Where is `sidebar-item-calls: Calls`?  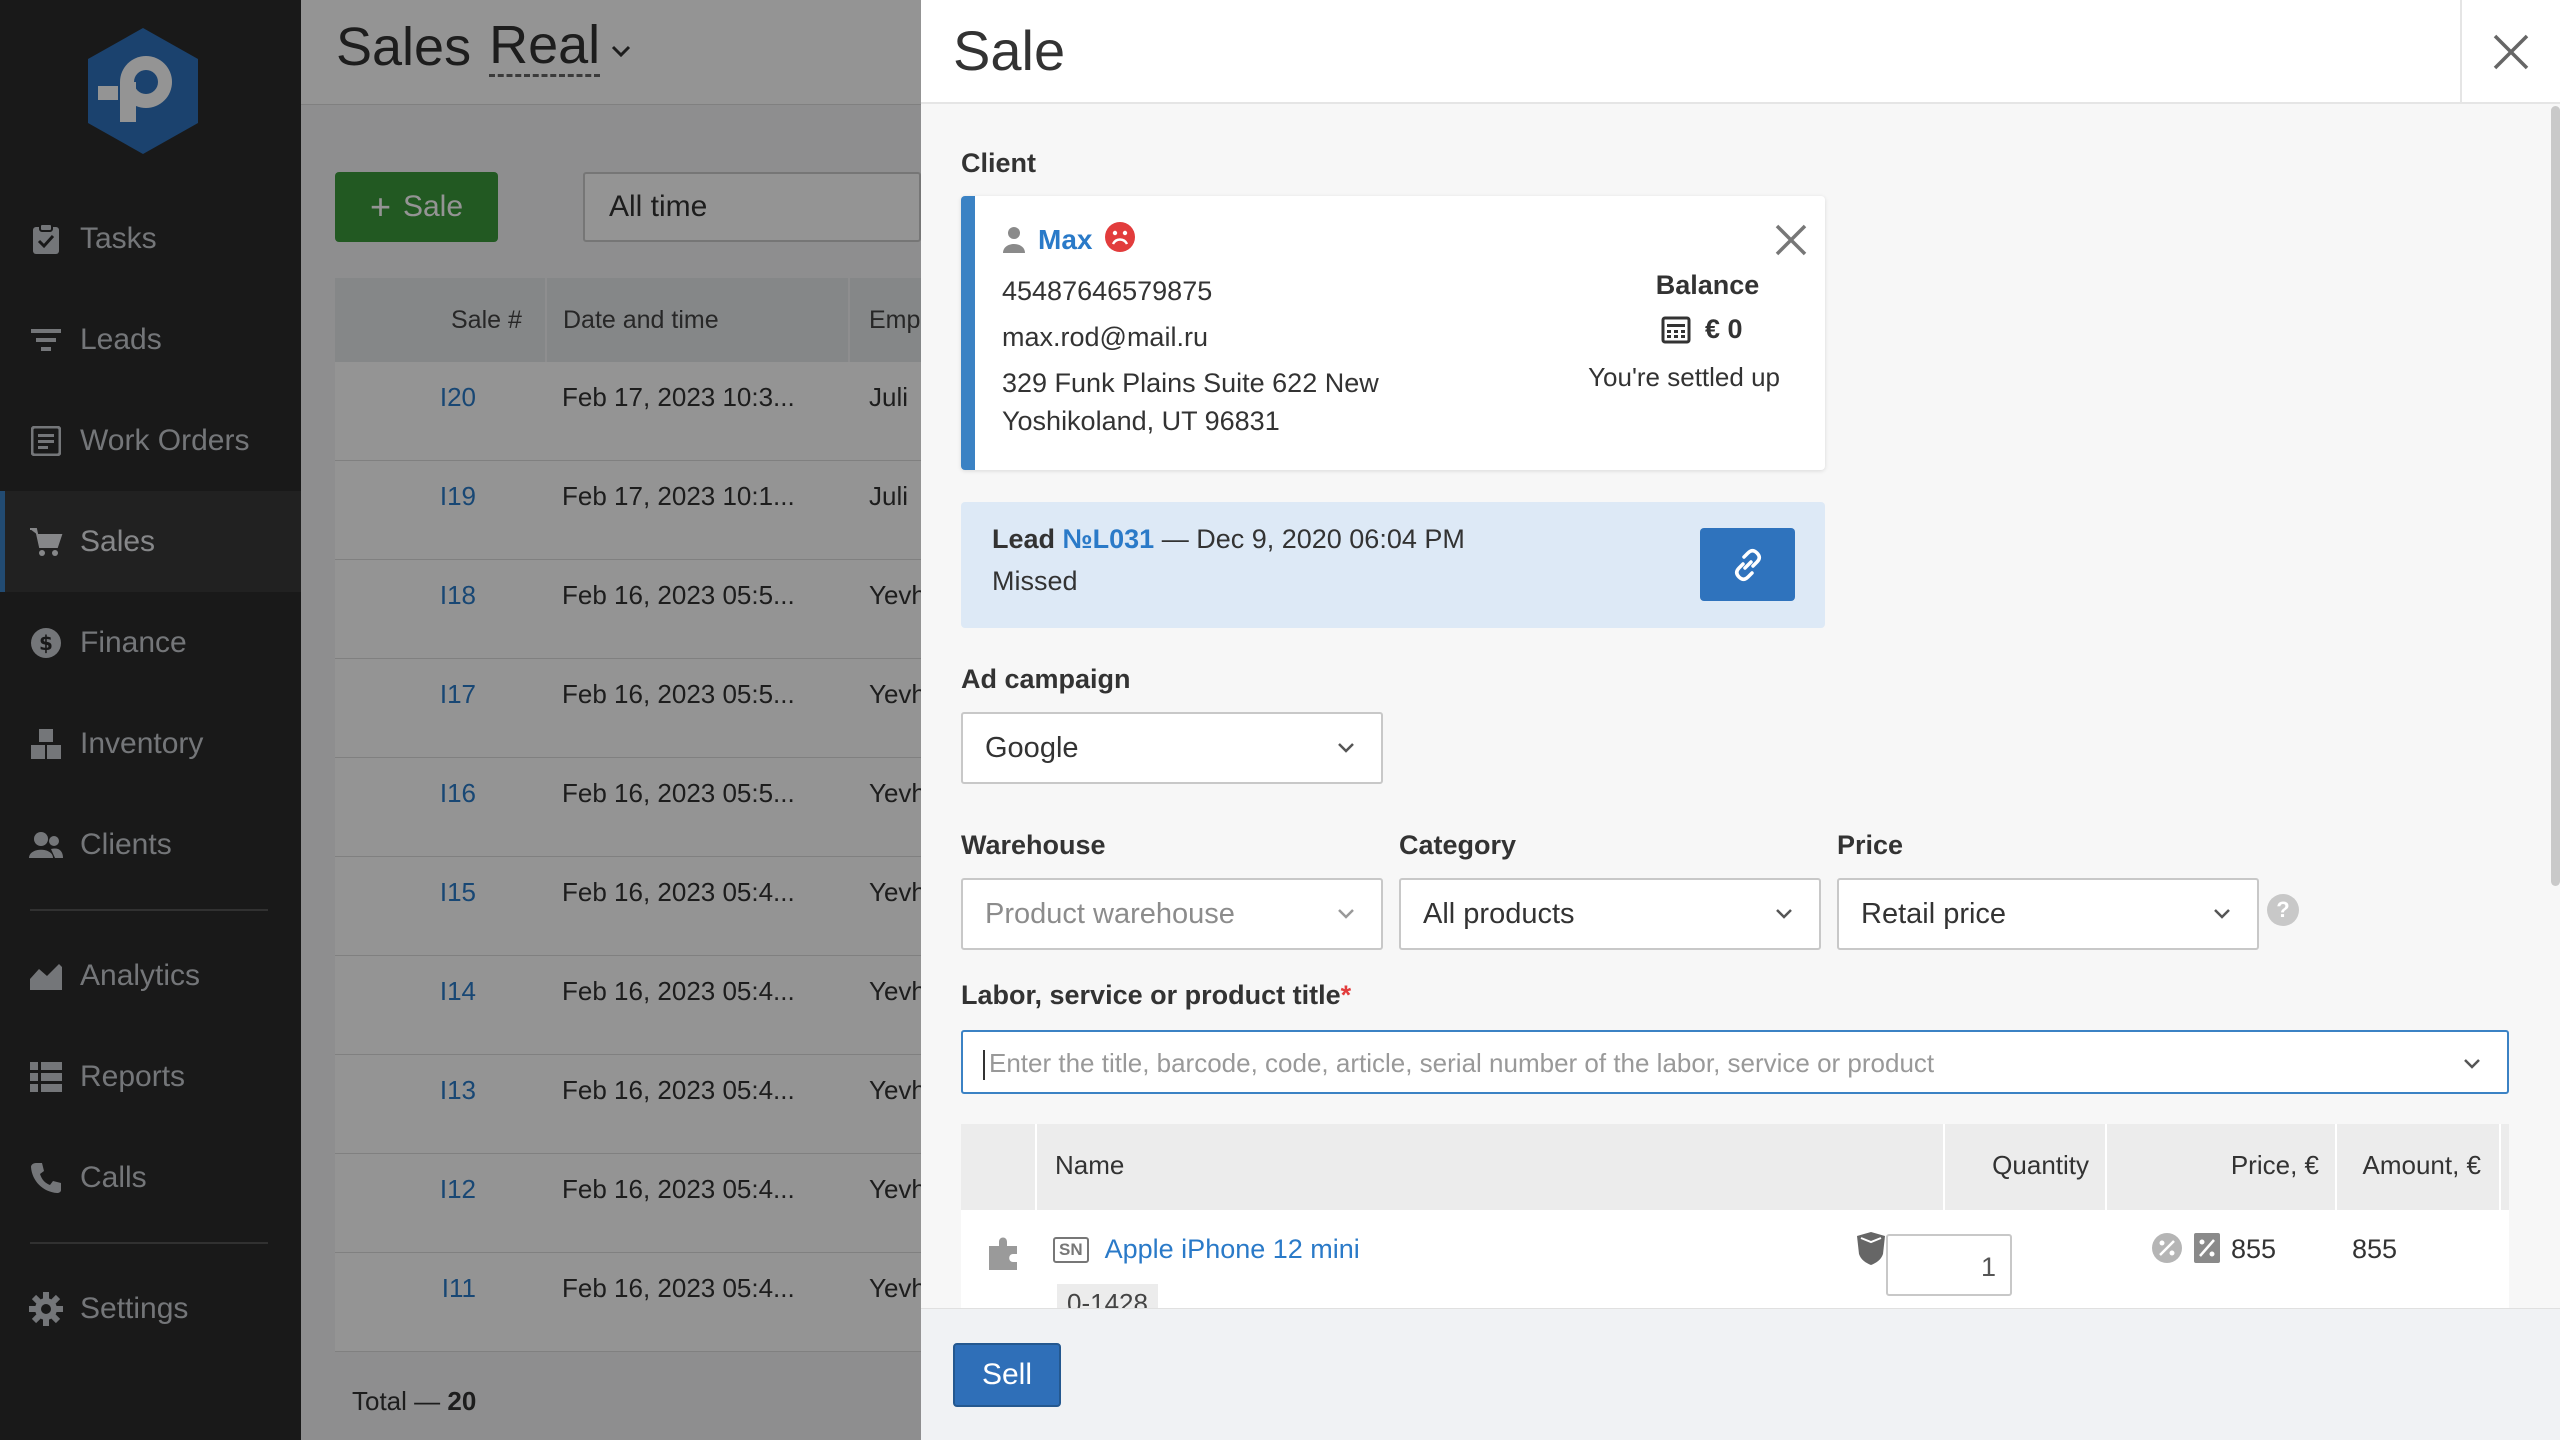 sidebar-item-calls: Calls is located at coordinates (150, 1177).